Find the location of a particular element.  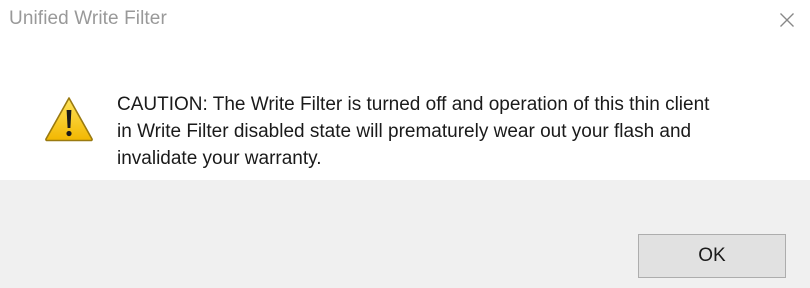

message-line: invalidate your warranty. is located at coordinates (219, 158).